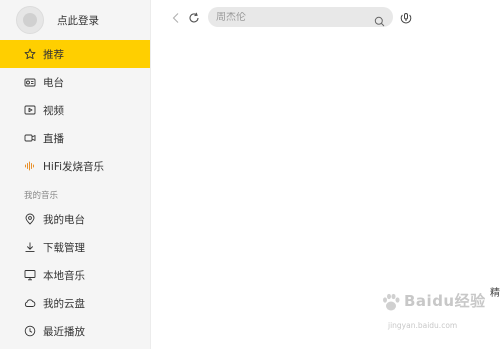  What do you see at coordinates (30, 54) in the screenshot?
I see `star-icon` at bounding box center [30, 54].